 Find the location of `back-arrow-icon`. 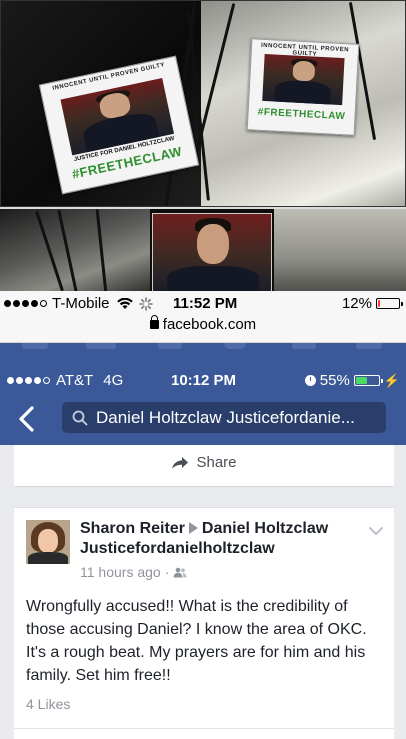

back-arrow-icon is located at coordinates (26, 419).